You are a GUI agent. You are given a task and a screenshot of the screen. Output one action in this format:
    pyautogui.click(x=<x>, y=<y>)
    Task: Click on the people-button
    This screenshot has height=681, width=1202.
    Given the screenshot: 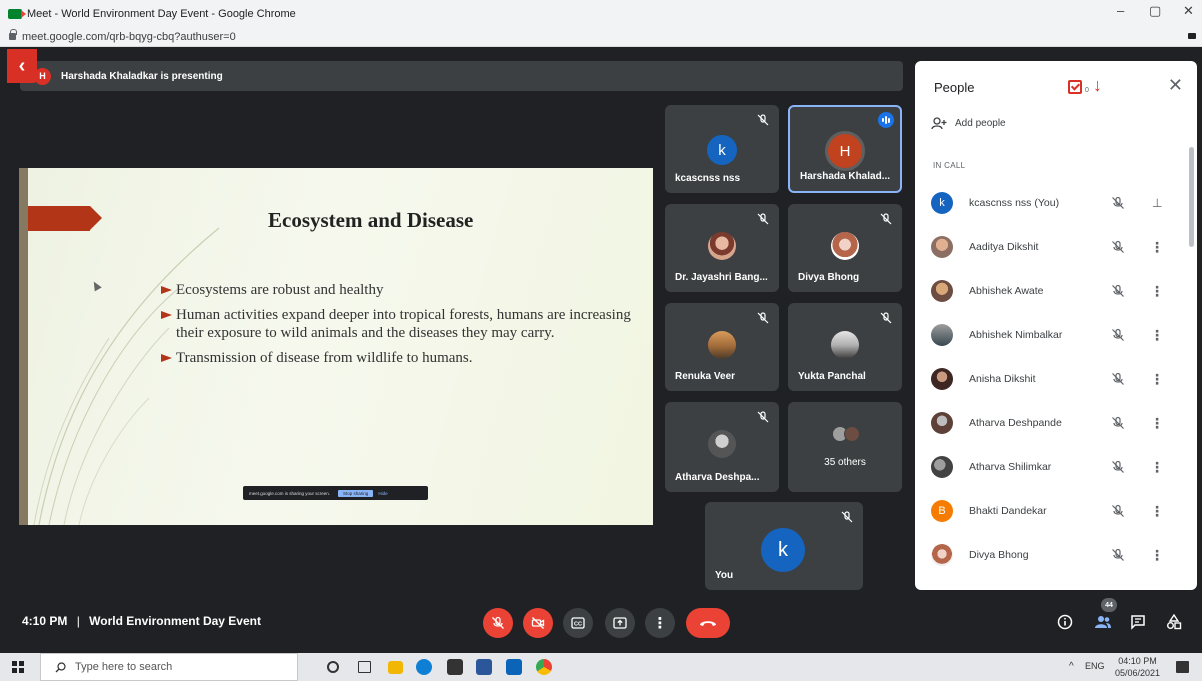 What is the action you would take?
    pyautogui.click(x=1103, y=623)
    